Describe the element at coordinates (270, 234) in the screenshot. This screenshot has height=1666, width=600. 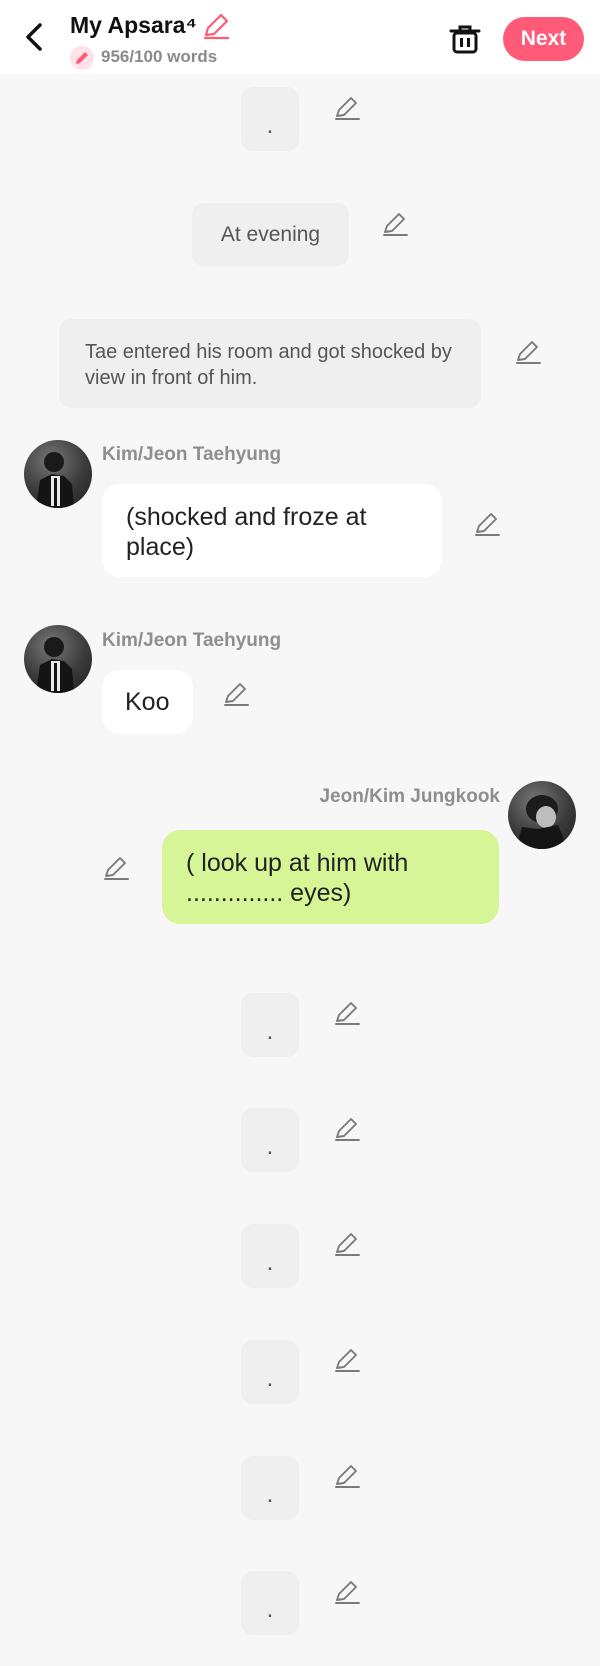
I see `narration-bubble: At evening` at that location.